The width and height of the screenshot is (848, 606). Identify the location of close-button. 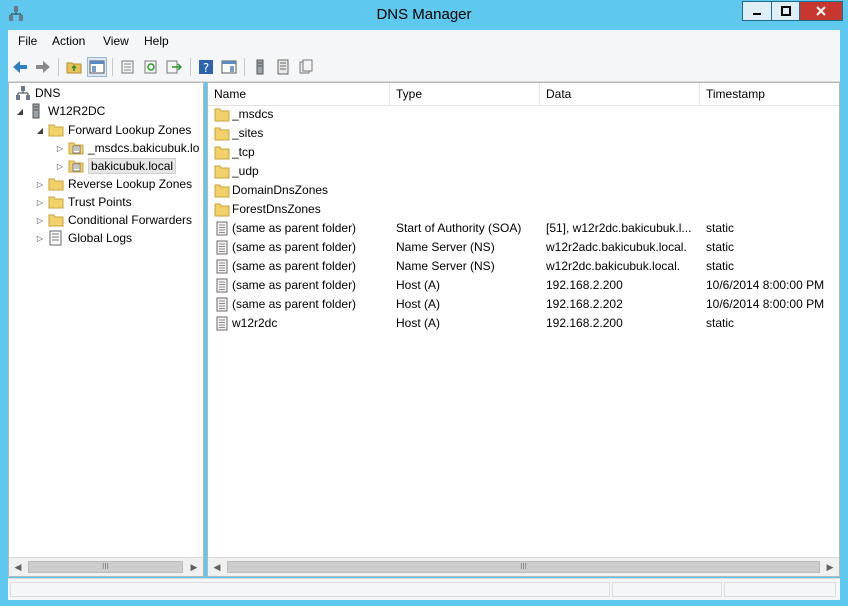
(821, 11).